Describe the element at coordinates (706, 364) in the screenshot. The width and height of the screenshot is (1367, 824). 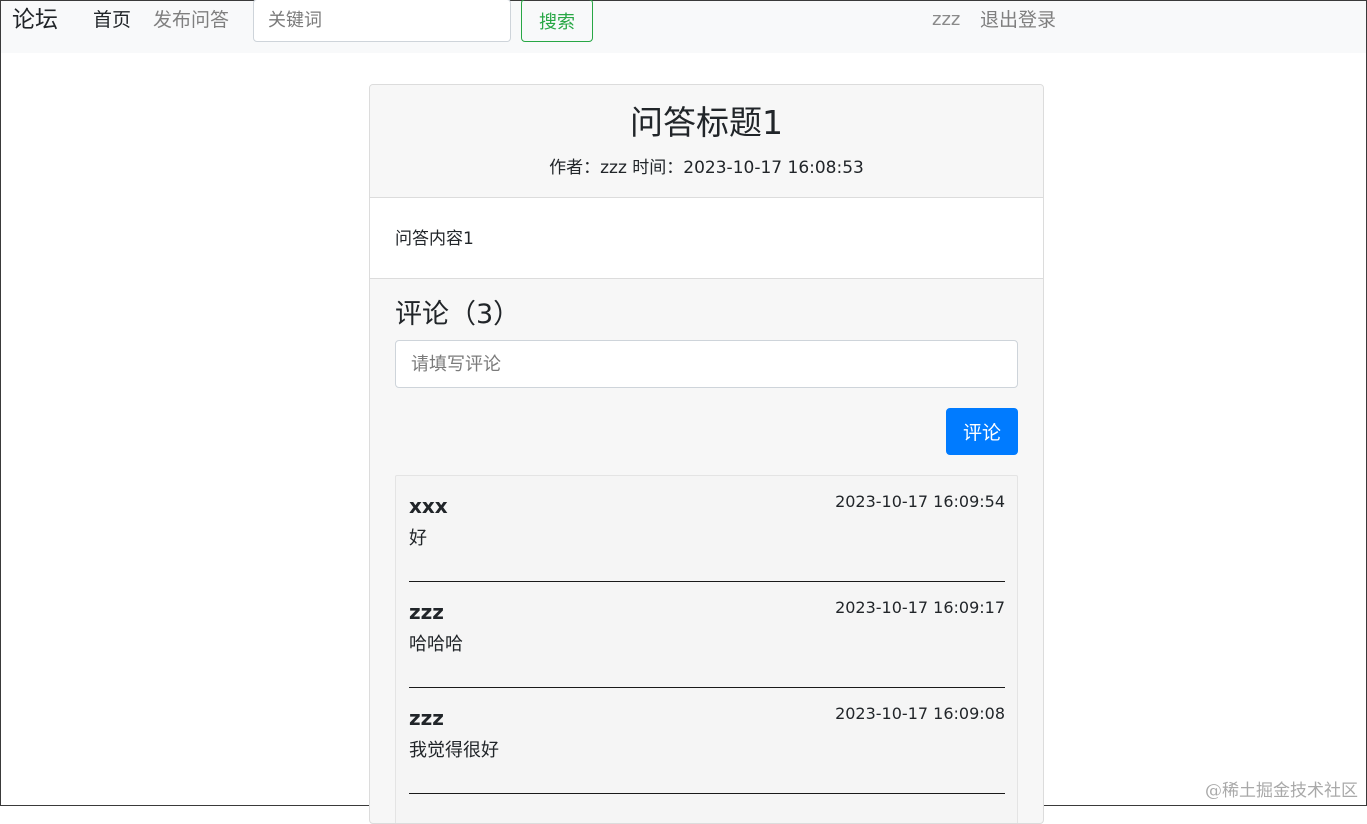
I see `comment-input` at that location.